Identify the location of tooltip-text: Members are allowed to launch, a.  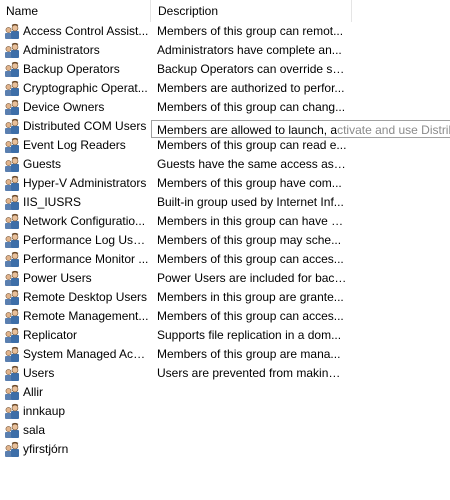
(247, 130).